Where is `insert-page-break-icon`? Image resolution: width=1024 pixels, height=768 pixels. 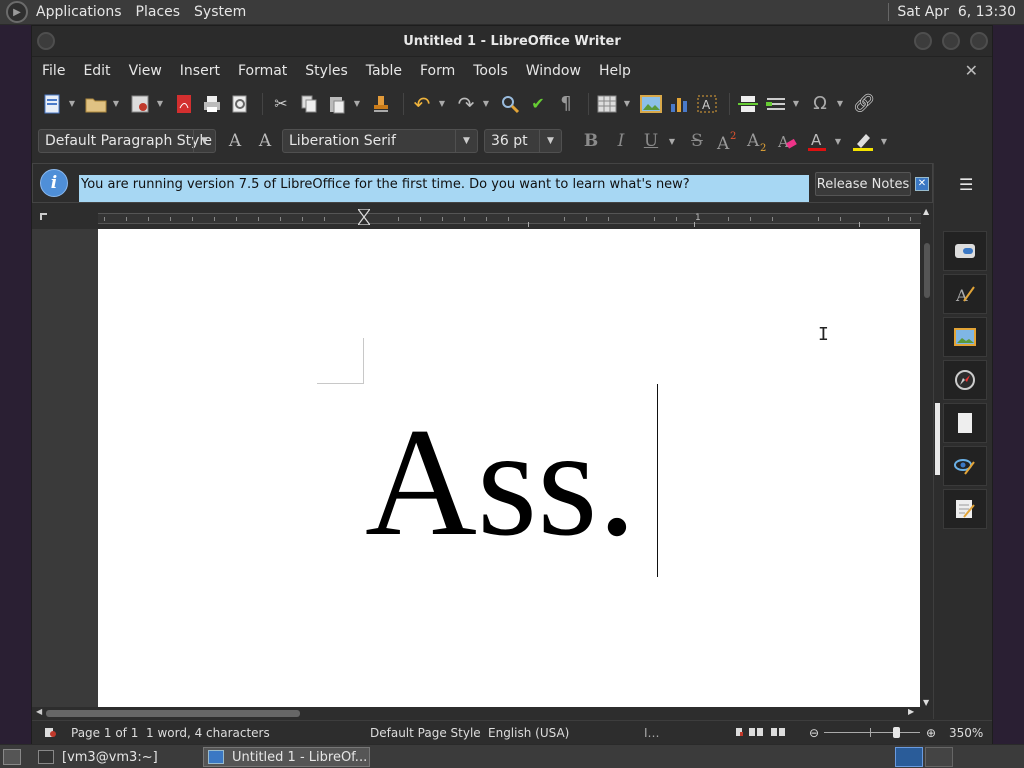 insert-page-break-icon is located at coordinates (748, 104).